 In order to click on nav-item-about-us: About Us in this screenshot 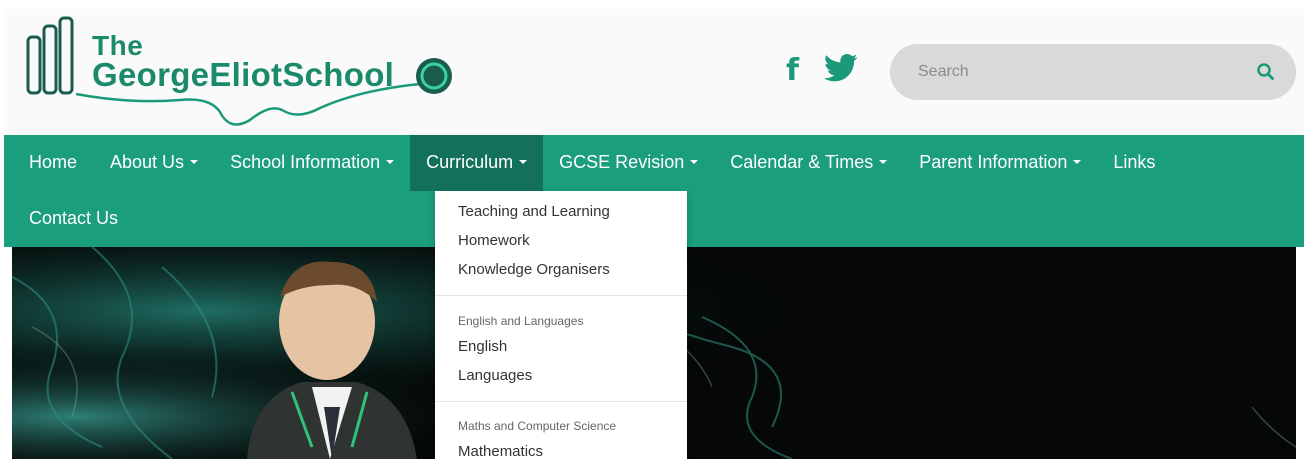, I will do `click(154, 163)`.